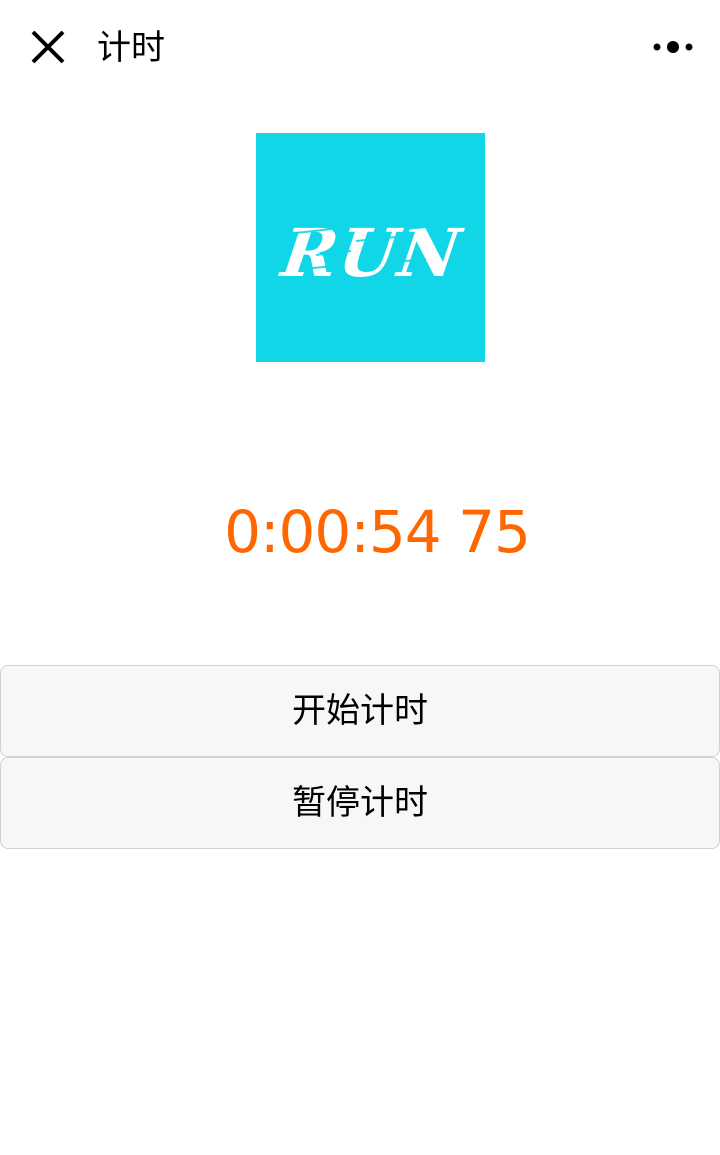 The width and height of the screenshot is (720, 1155). What do you see at coordinates (360, 711) in the screenshot?
I see `start-timer-button: 开始计时` at bounding box center [360, 711].